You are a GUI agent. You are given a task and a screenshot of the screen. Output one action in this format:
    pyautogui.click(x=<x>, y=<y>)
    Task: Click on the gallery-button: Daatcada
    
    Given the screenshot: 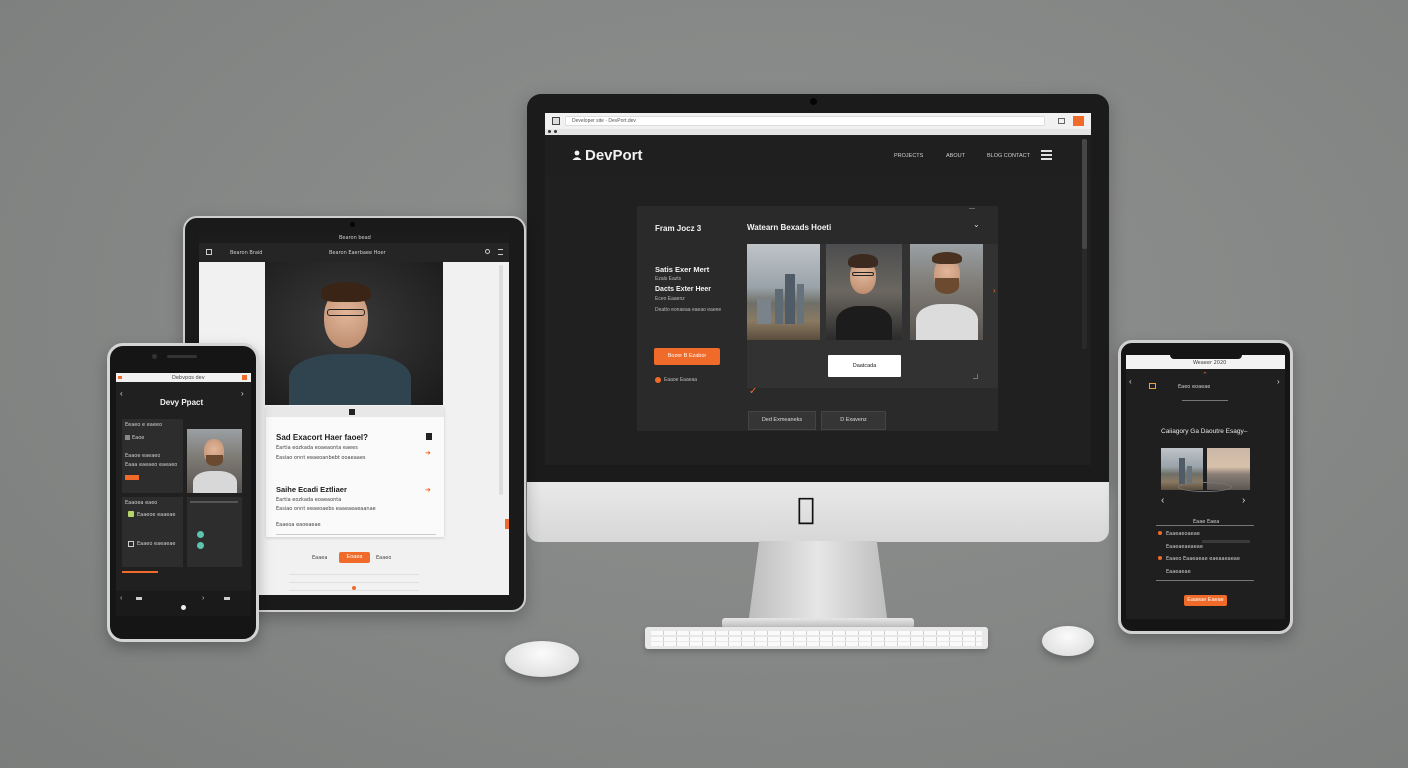 What is the action you would take?
    pyautogui.click(x=864, y=366)
    